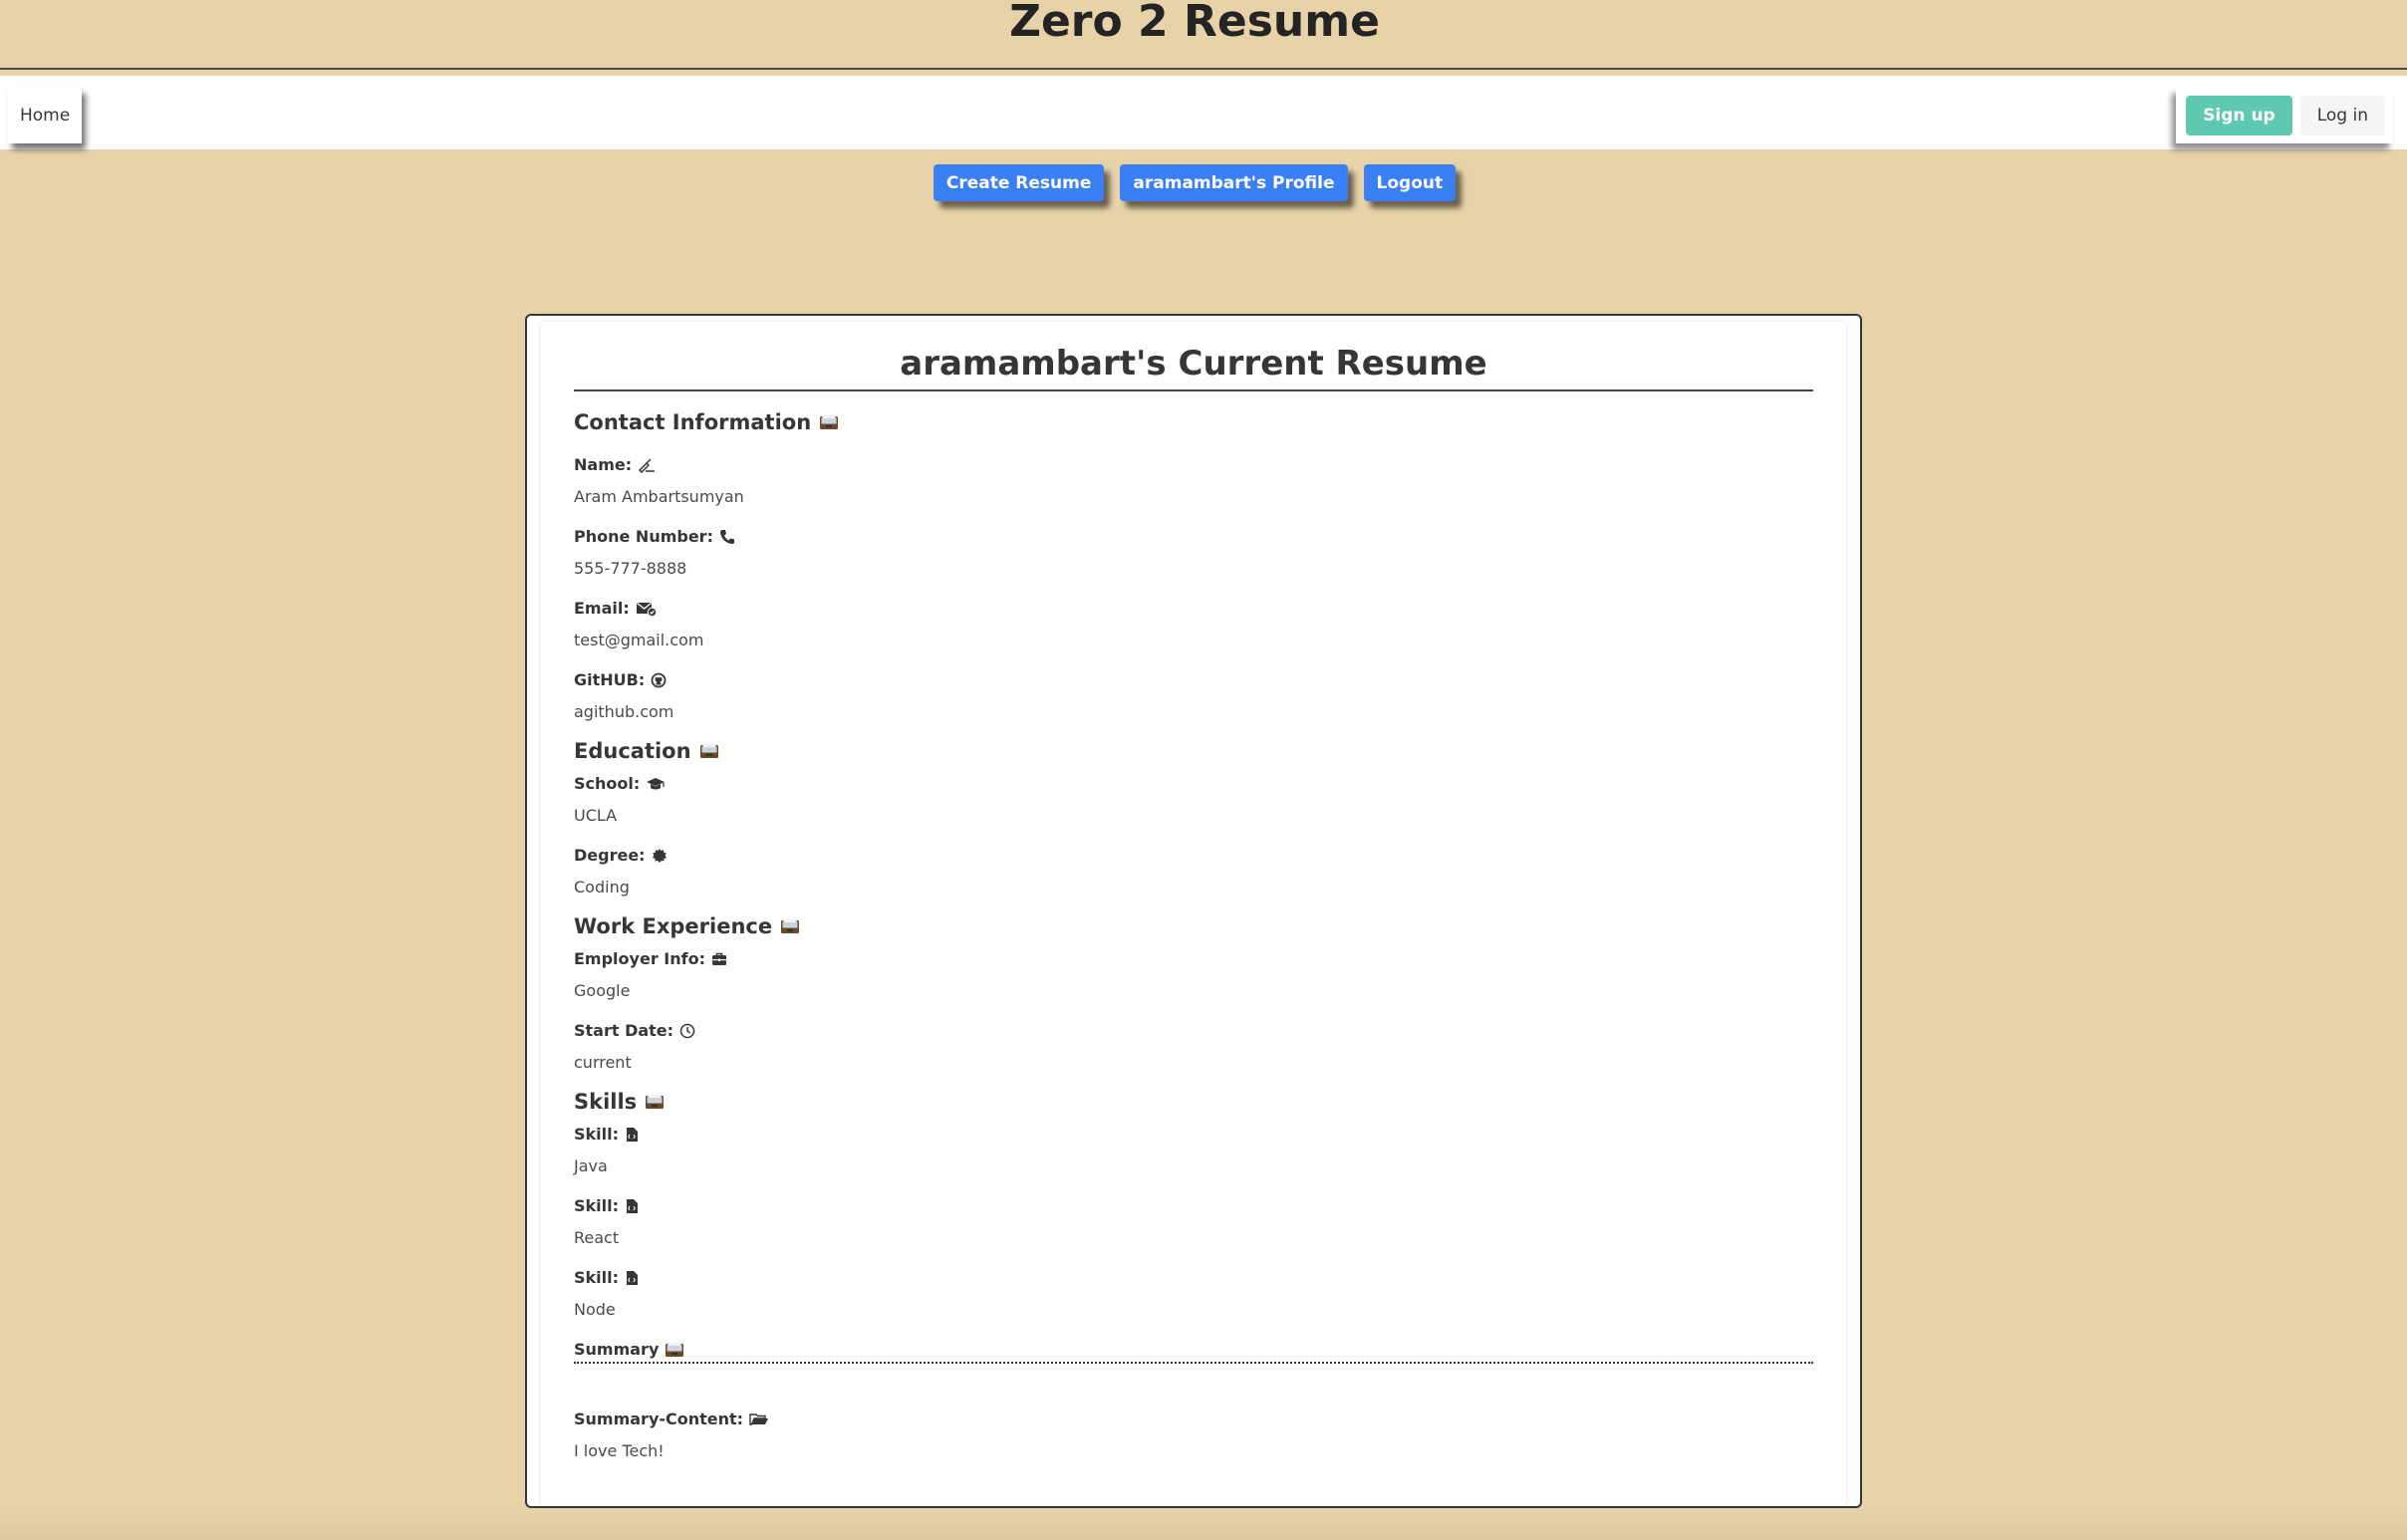  Describe the element at coordinates (602, 990) in the screenshot. I see `employer-value: Google` at that location.